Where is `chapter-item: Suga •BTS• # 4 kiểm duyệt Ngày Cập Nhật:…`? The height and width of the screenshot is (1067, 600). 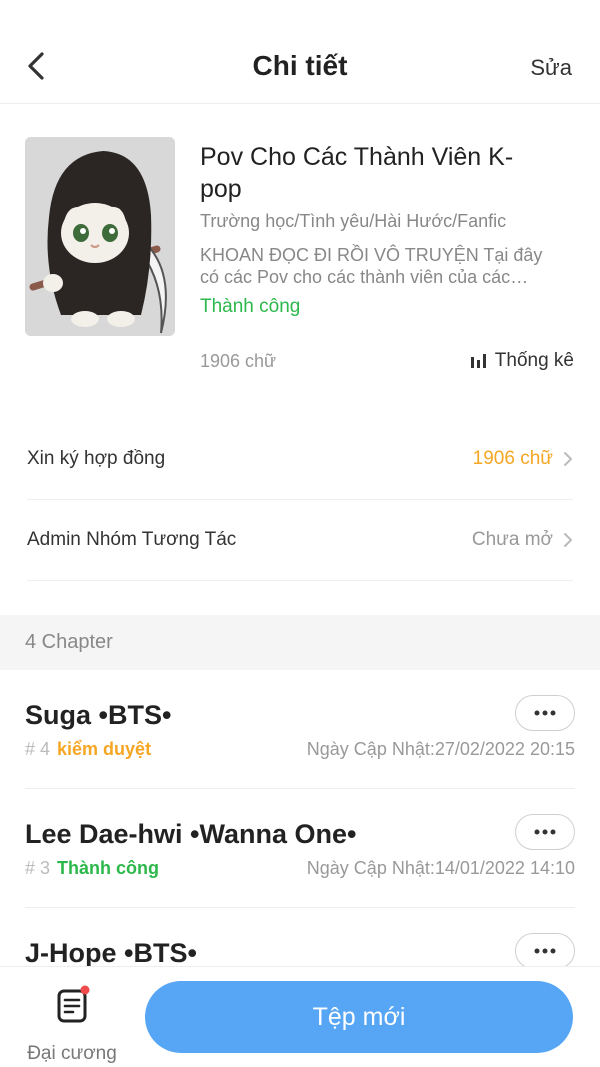
chapter-item: Suga •BTS• # 4 kiểm duyệt Ngày Cập Nhật:… is located at coordinates (300, 729).